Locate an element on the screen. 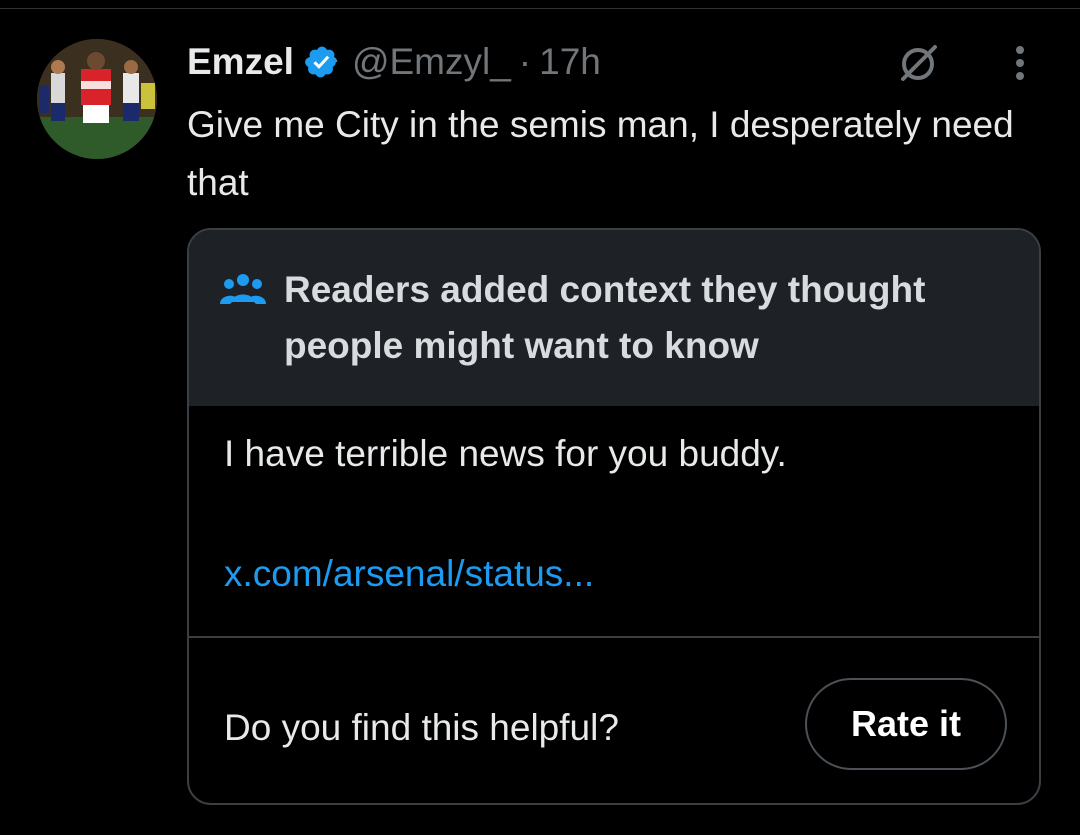 This screenshot has height=835, width=1080. grok-icon is located at coordinates (918, 63).